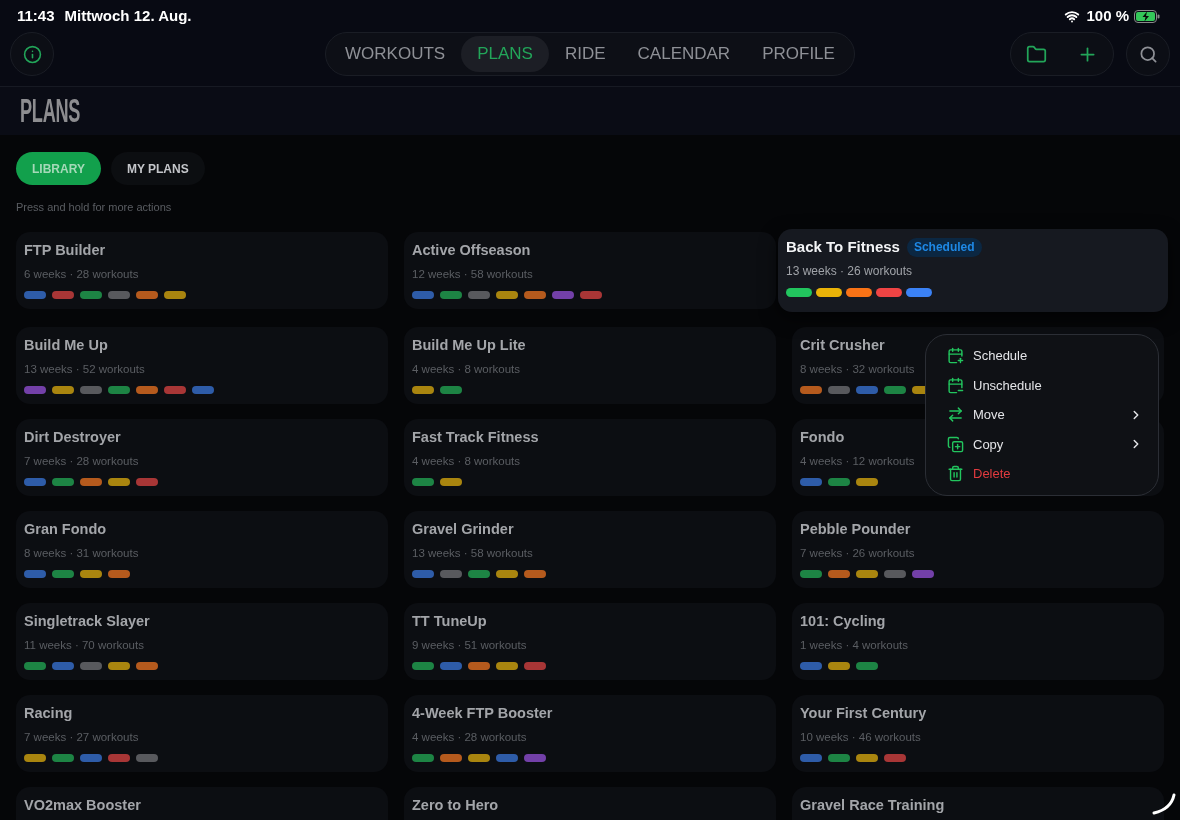 This screenshot has height=820, width=1180. Describe the element at coordinates (590, 733) in the screenshot. I see `plan-card: 4-Week FTP Booster 4 weeks · 28 workouts` at that location.